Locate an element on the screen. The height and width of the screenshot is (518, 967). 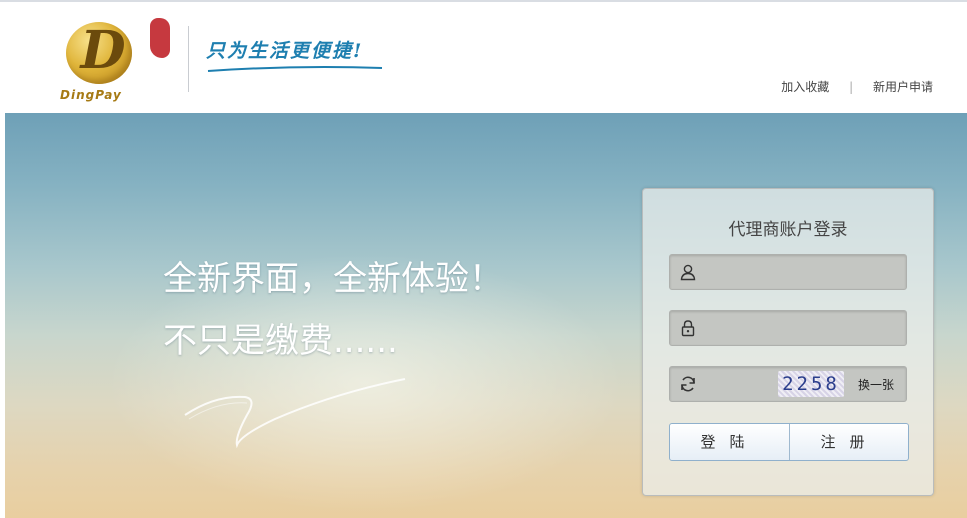
swoosh-decoration is located at coordinates (295, 413).